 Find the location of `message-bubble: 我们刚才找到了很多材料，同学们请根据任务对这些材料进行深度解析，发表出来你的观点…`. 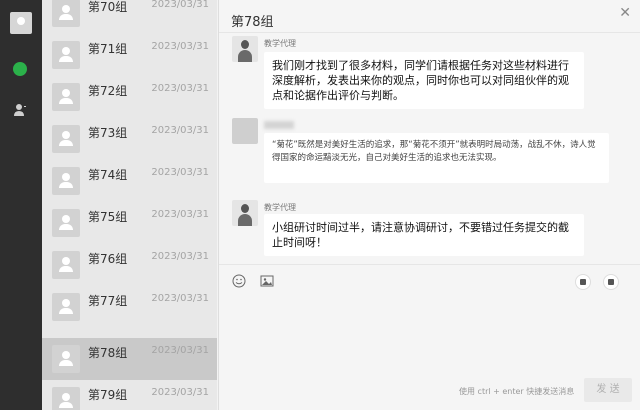

message-bubble: 我们刚才找到了很多材料，同学们请根据任务对这些材料进行深度解析，发表出来你的观点… is located at coordinates (424, 80).